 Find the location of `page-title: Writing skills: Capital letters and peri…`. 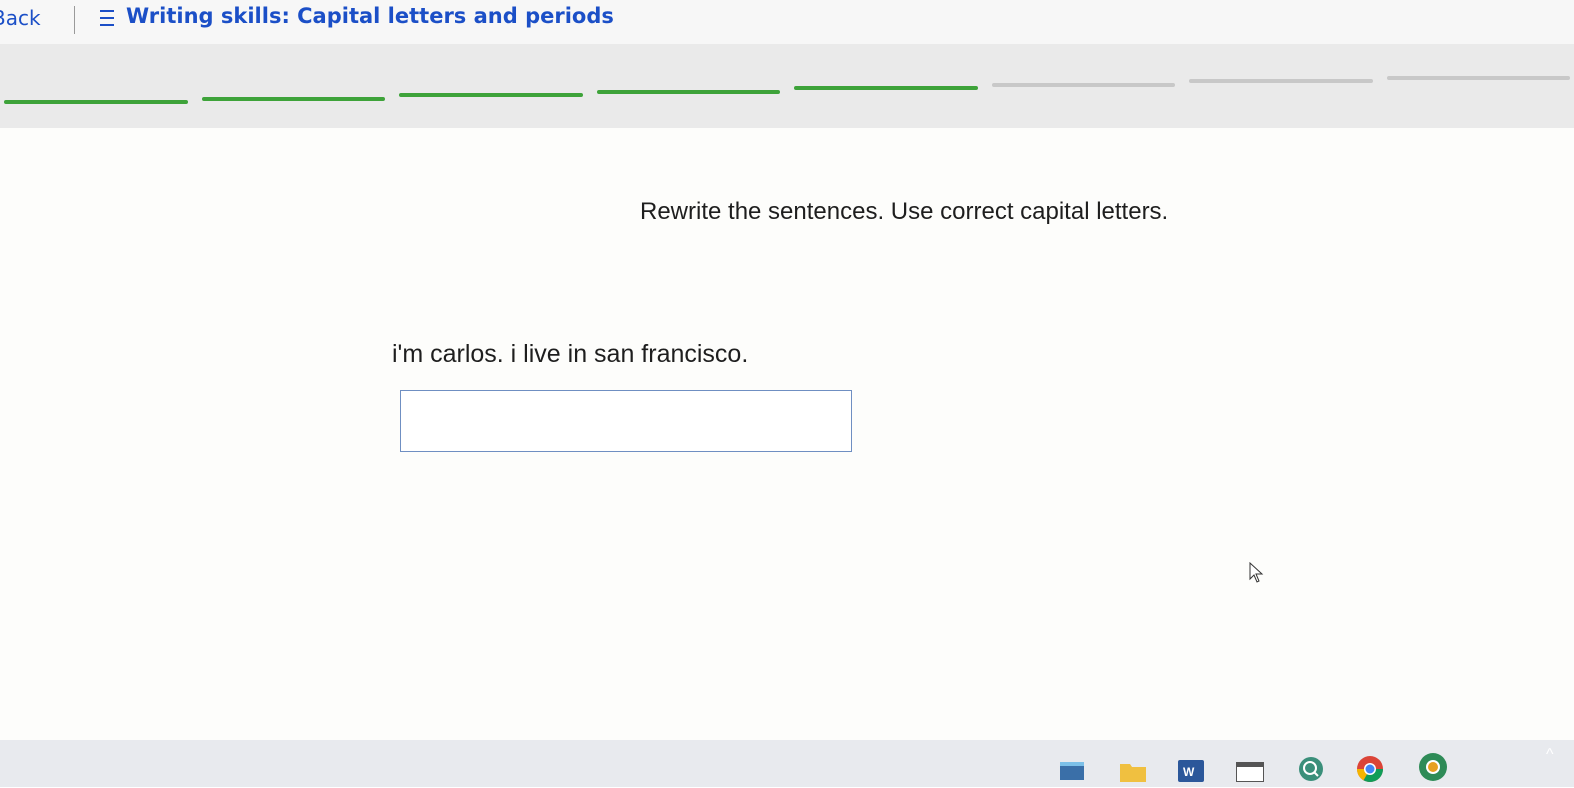

page-title: Writing skills: Capital letters and peri… is located at coordinates (370, 16).